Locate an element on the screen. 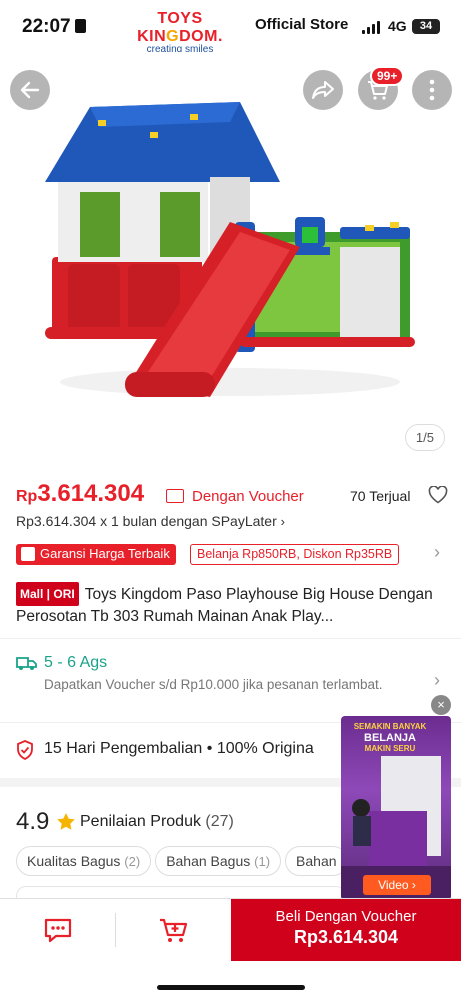 This screenshot has height=1000, width=461. arrow-left-icon is located at coordinates (30, 90).